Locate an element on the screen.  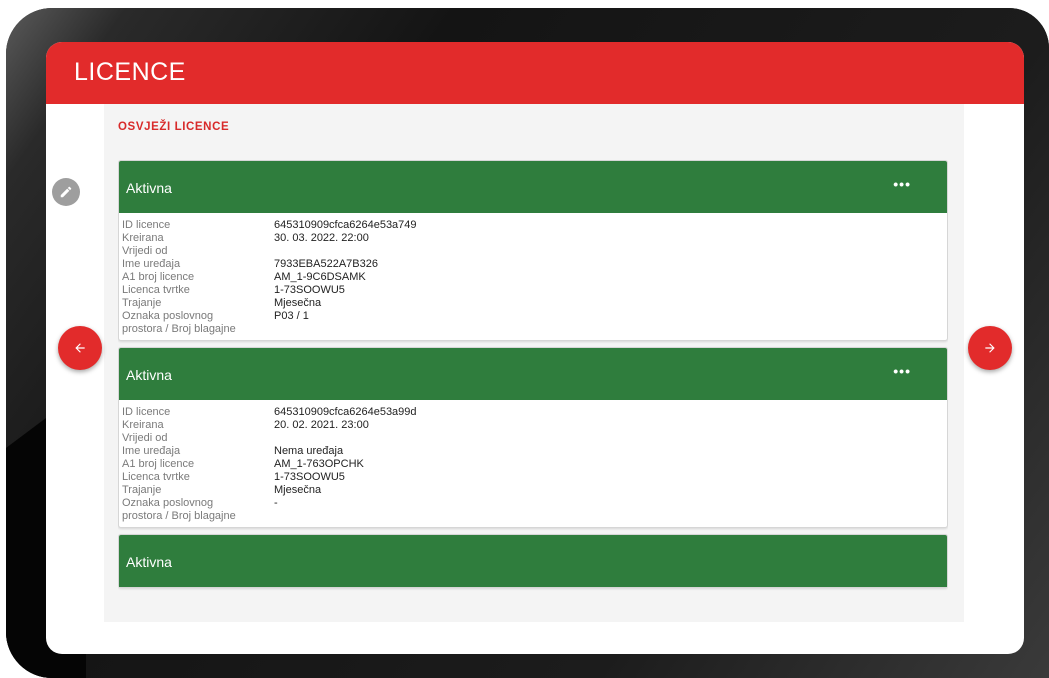
pencil-icon is located at coordinates (66, 192).